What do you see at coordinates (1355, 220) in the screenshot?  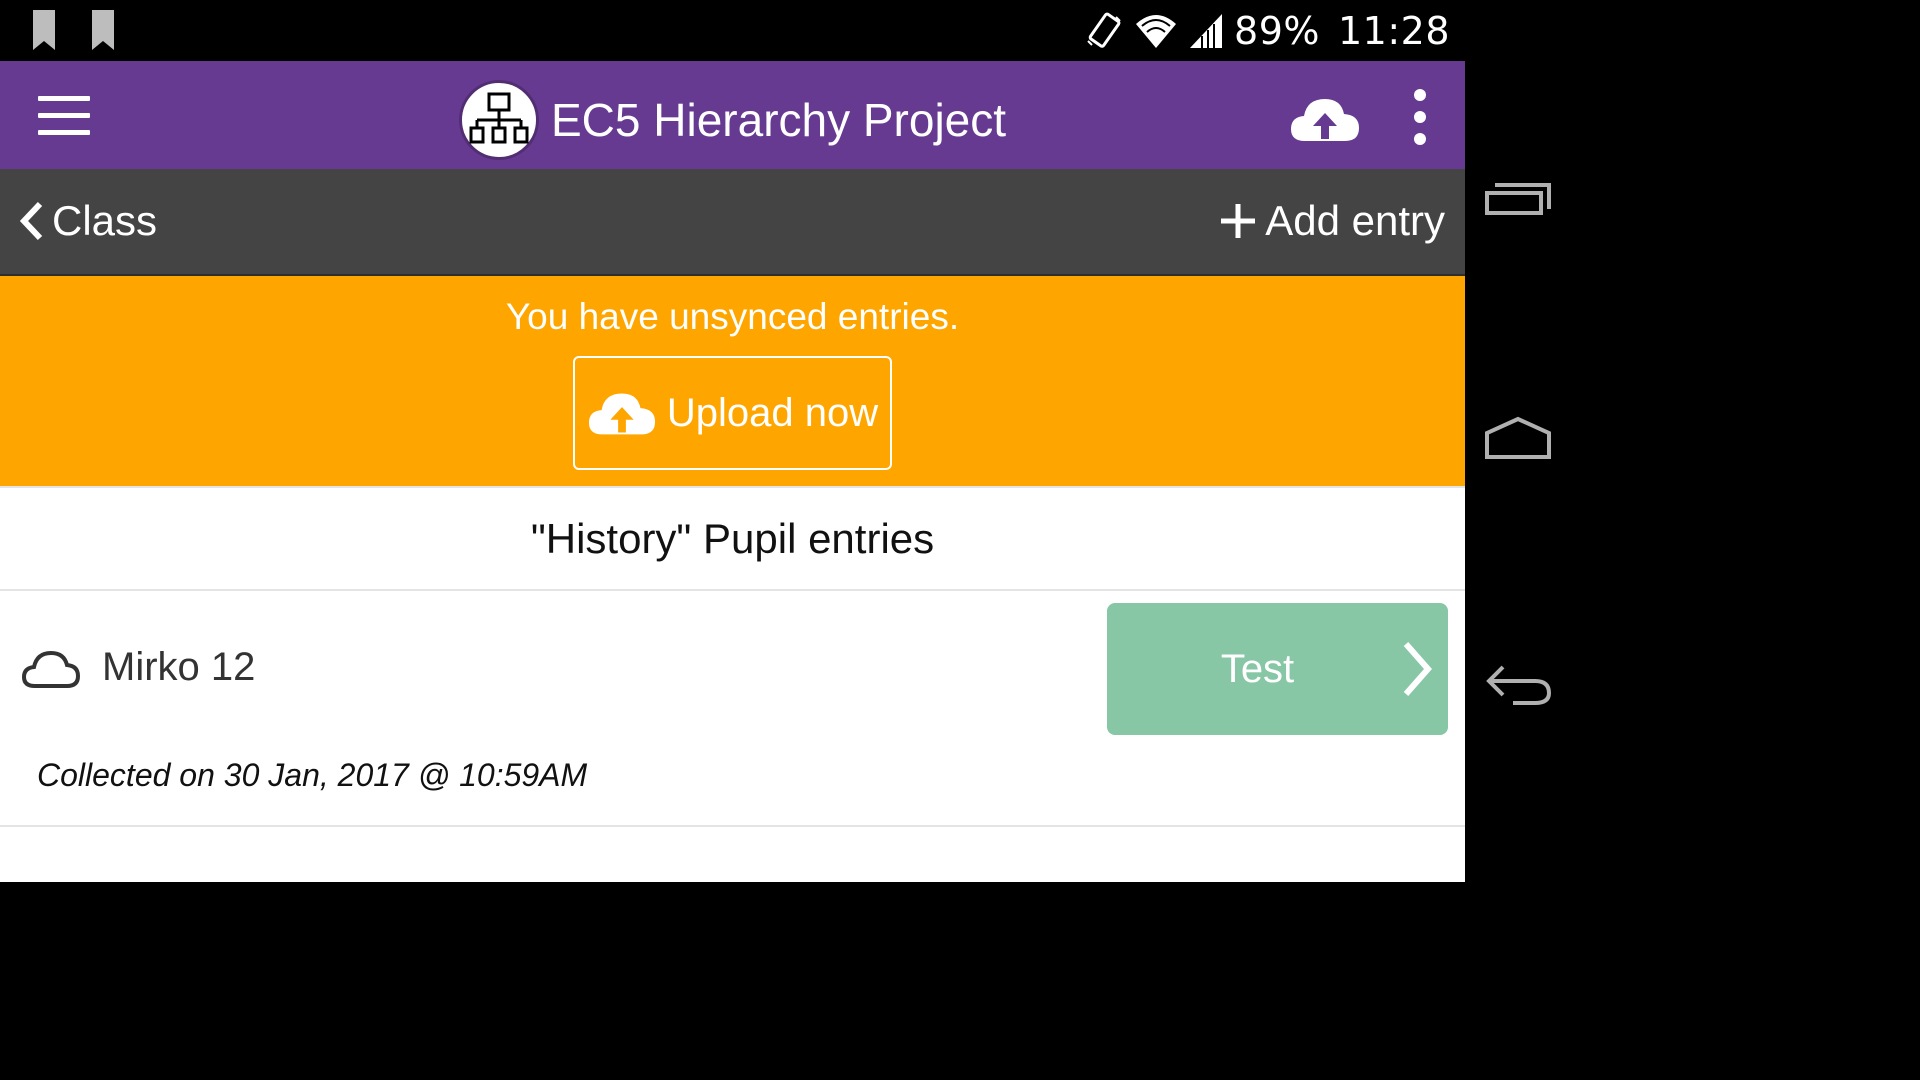 I see `add-entry-label: Add entry` at bounding box center [1355, 220].